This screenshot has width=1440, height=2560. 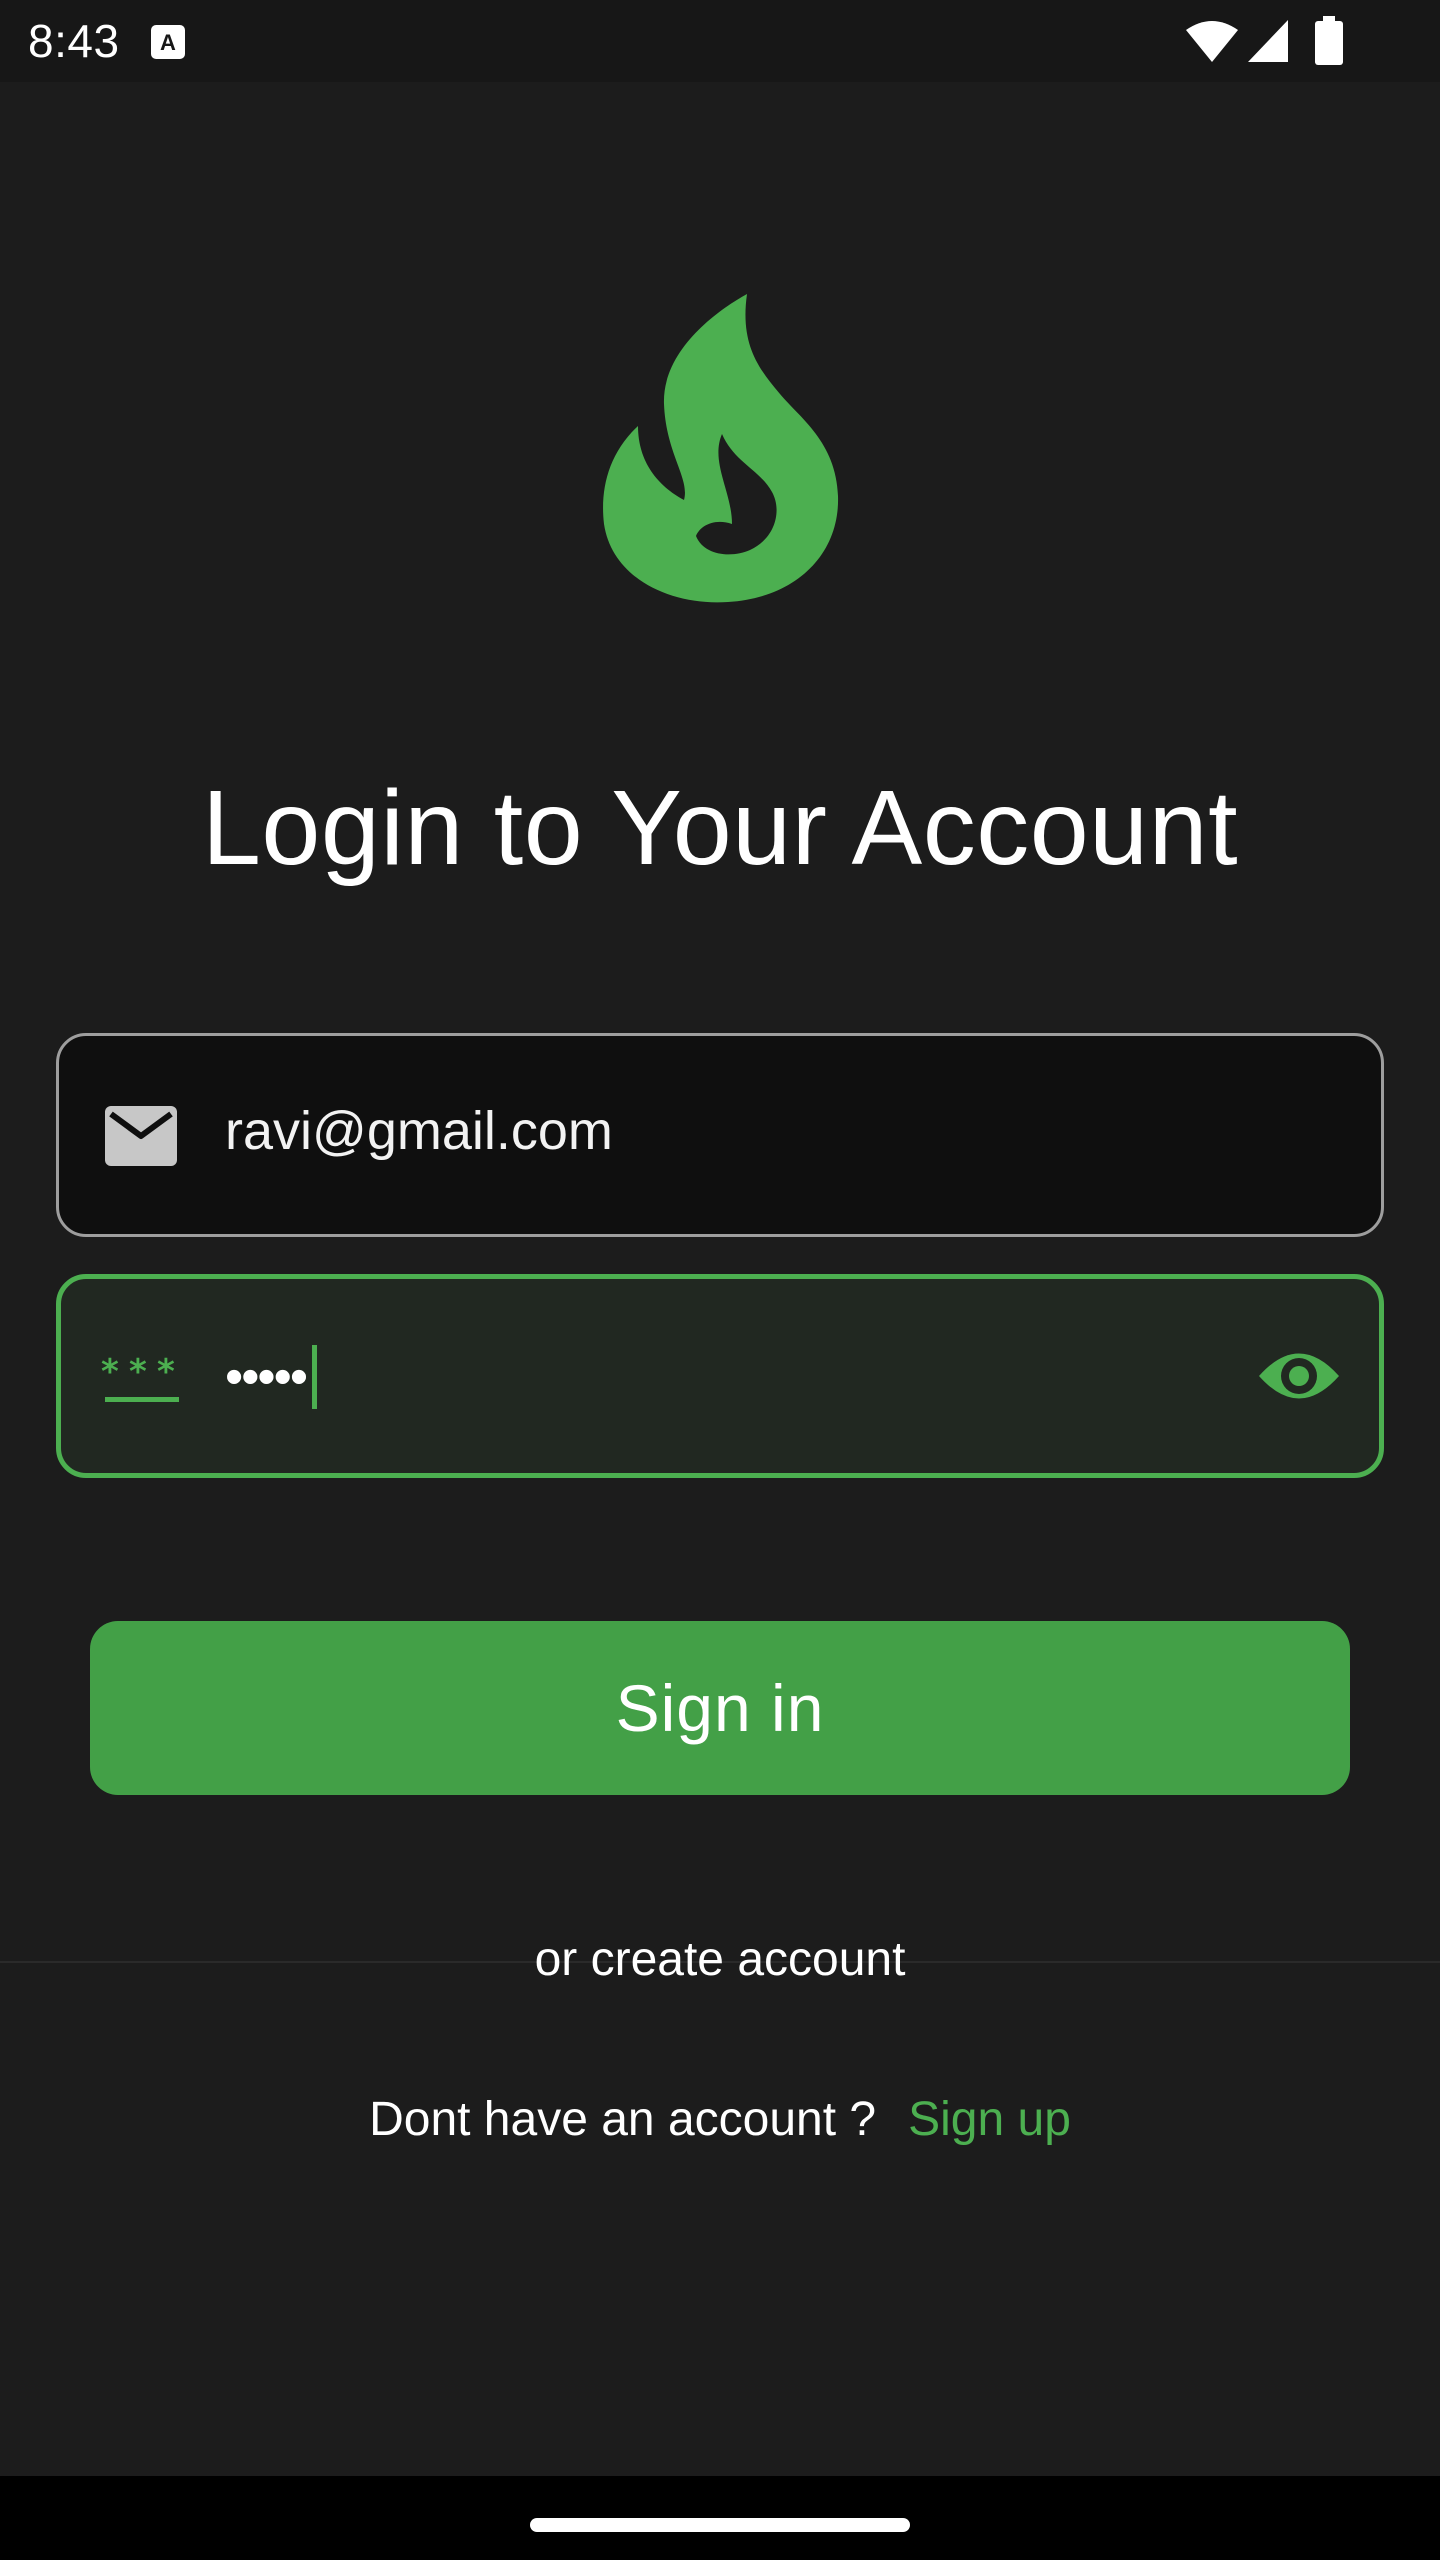 What do you see at coordinates (1268, 41) in the screenshot?
I see `signal-icon` at bounding box center [1268, 41].